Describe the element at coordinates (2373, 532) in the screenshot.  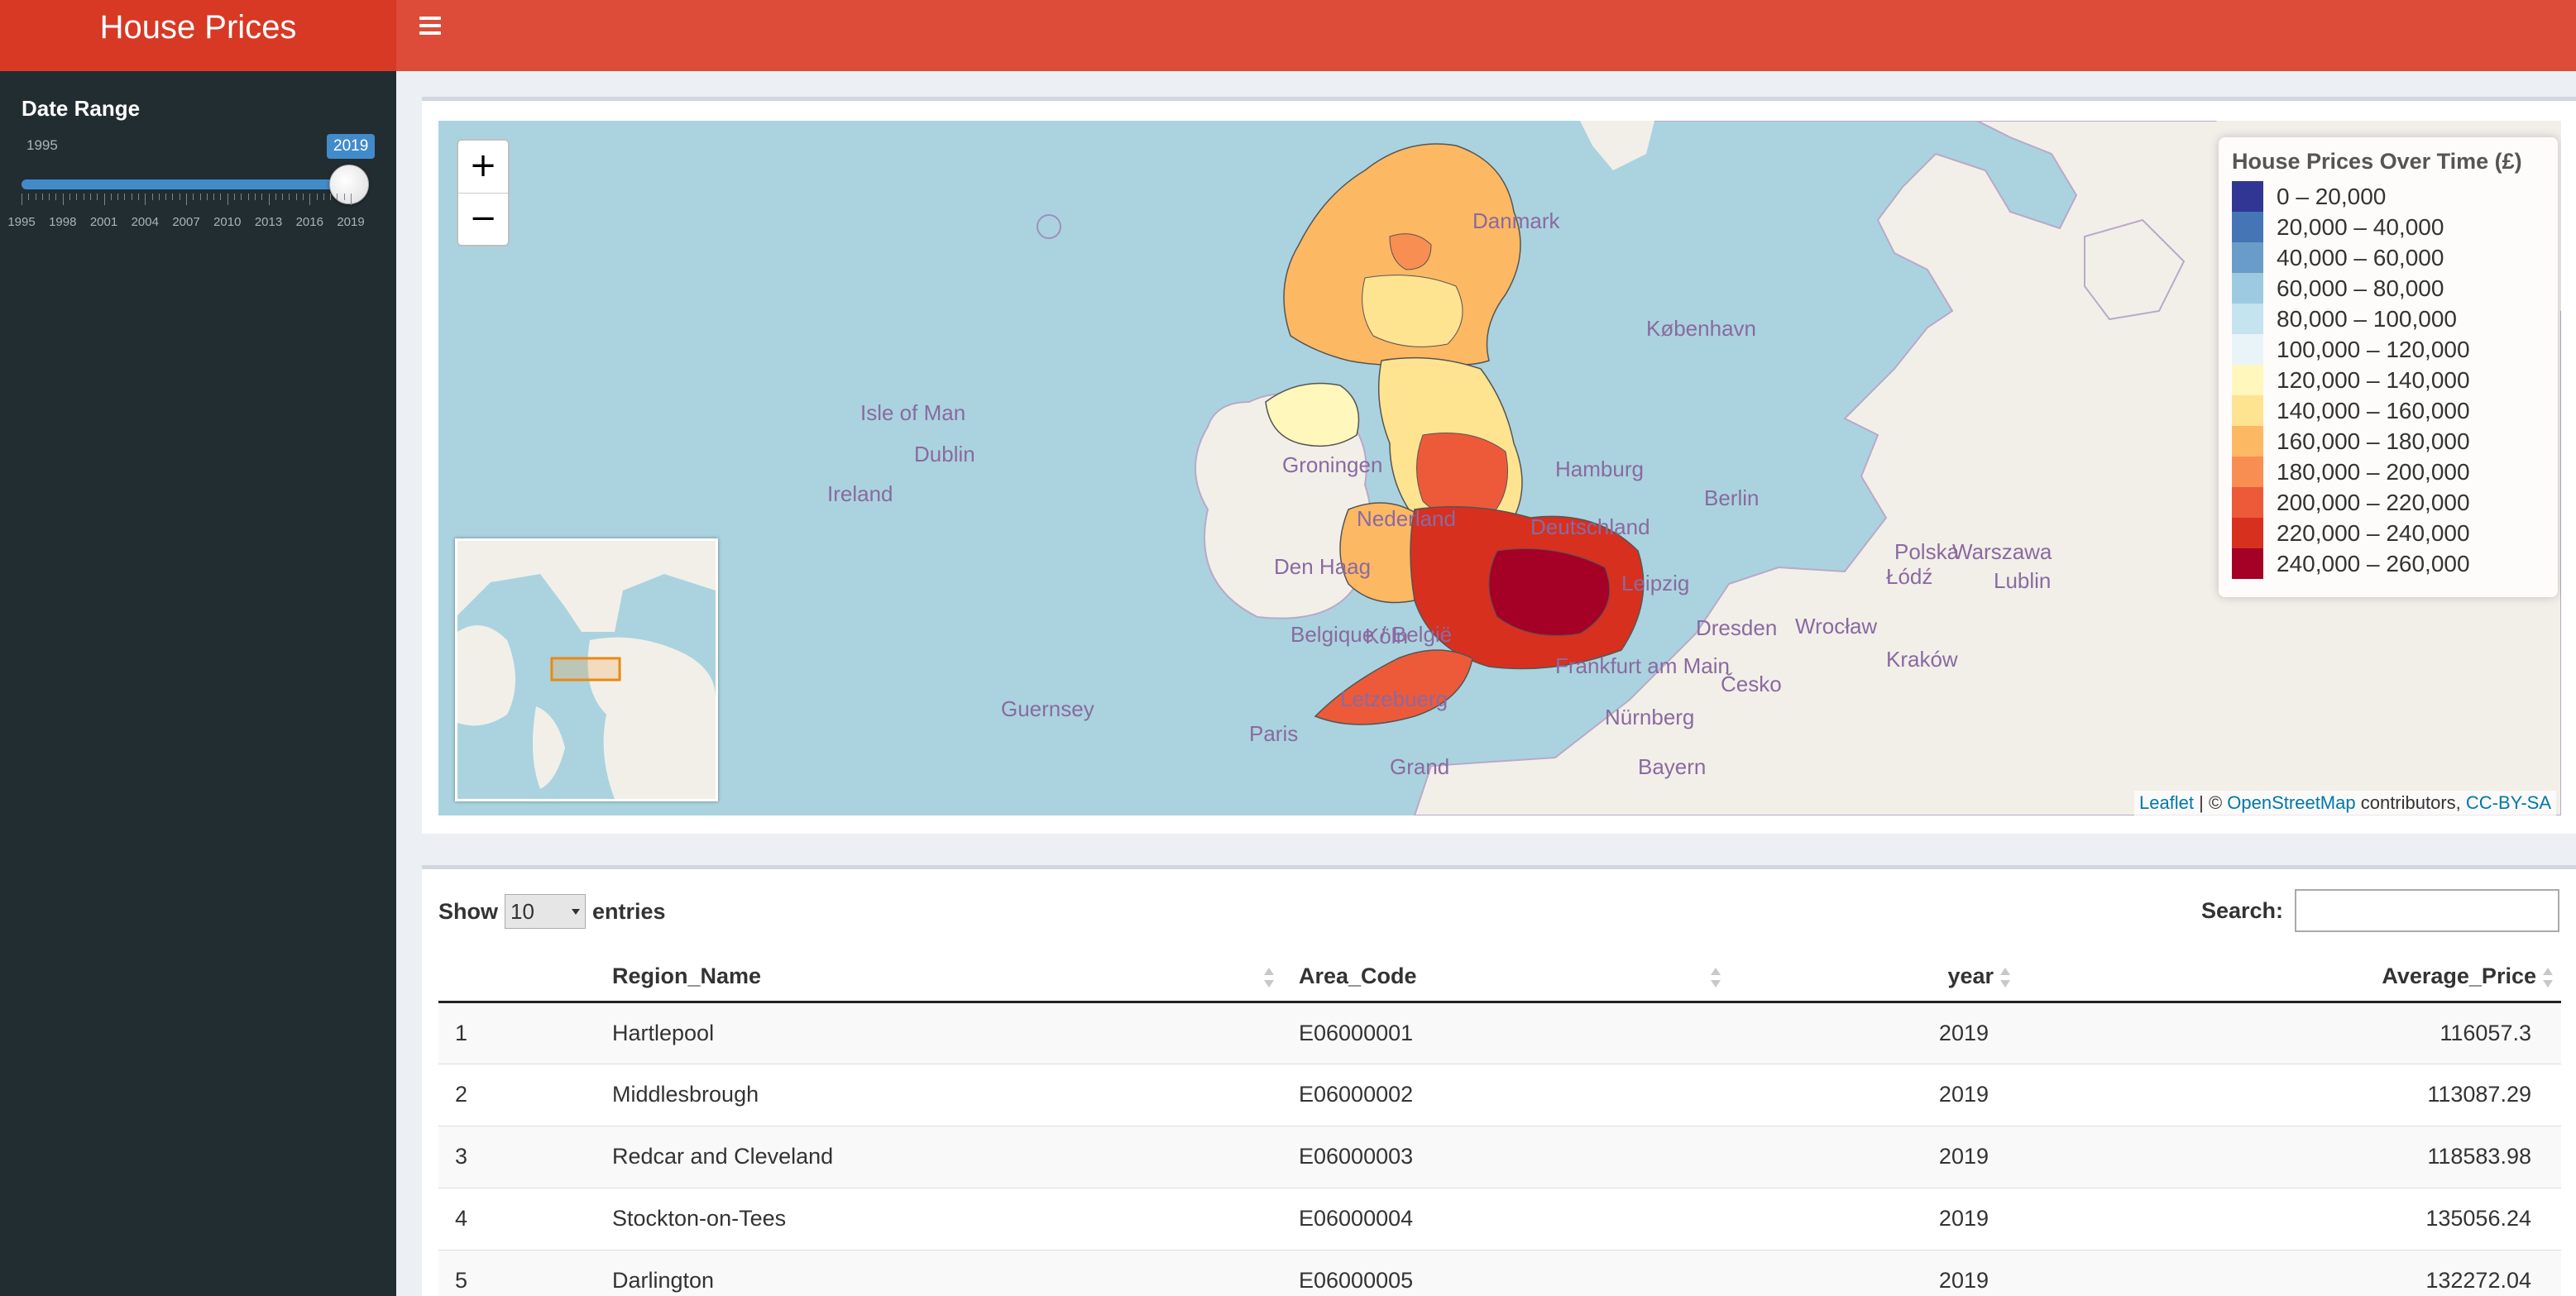
I see `legend-label: 220,000 – 240,000` at that location.